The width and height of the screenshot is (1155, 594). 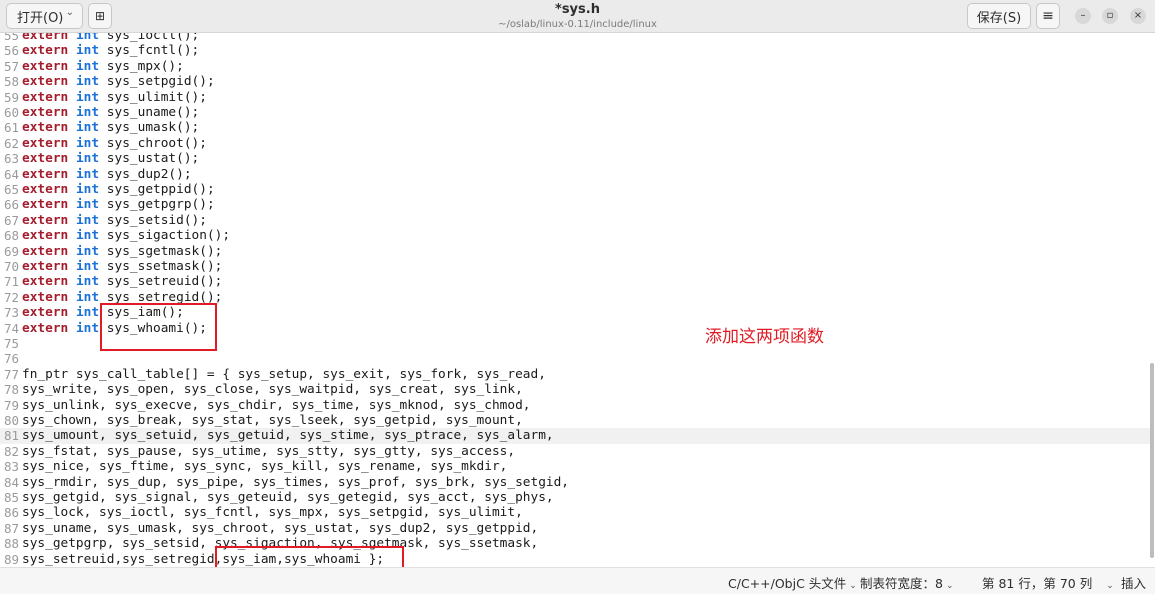 I want to click on code-text: extern int sys_setpgid();, so click(x=118, y=81).